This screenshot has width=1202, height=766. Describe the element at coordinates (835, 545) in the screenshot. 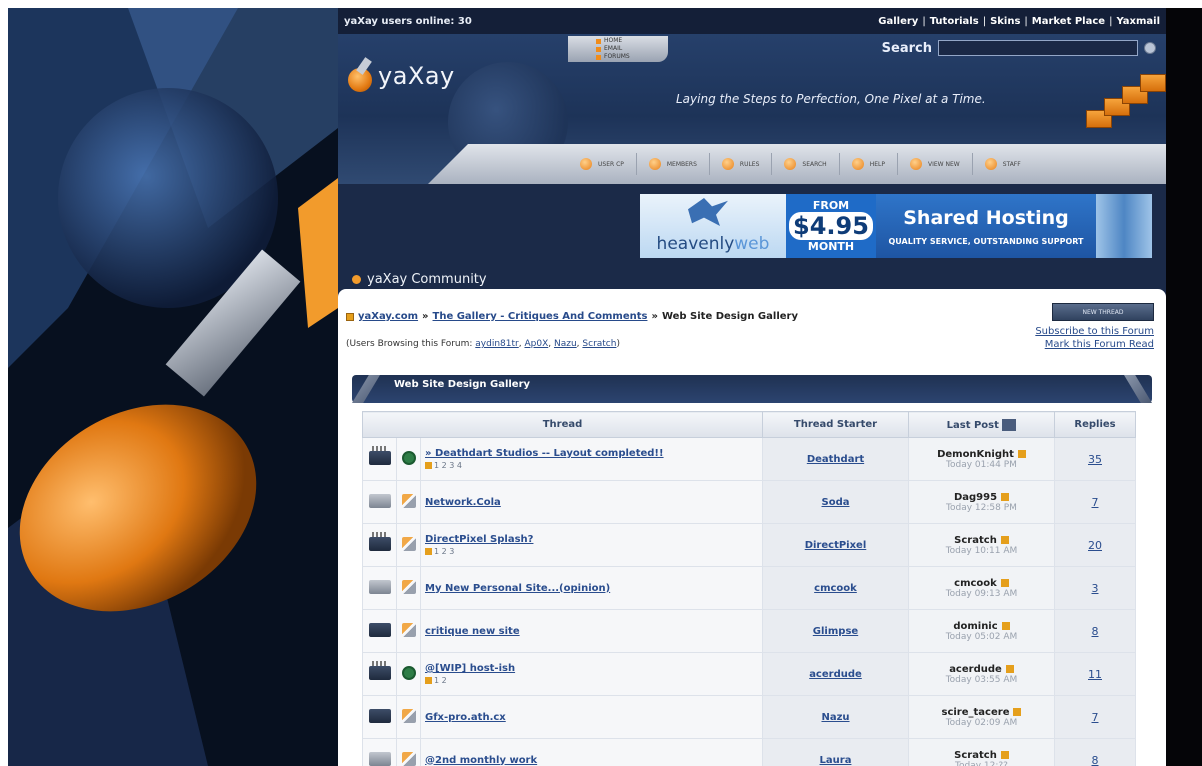

I see `thread-starter-link: DirectPixel` at that location.